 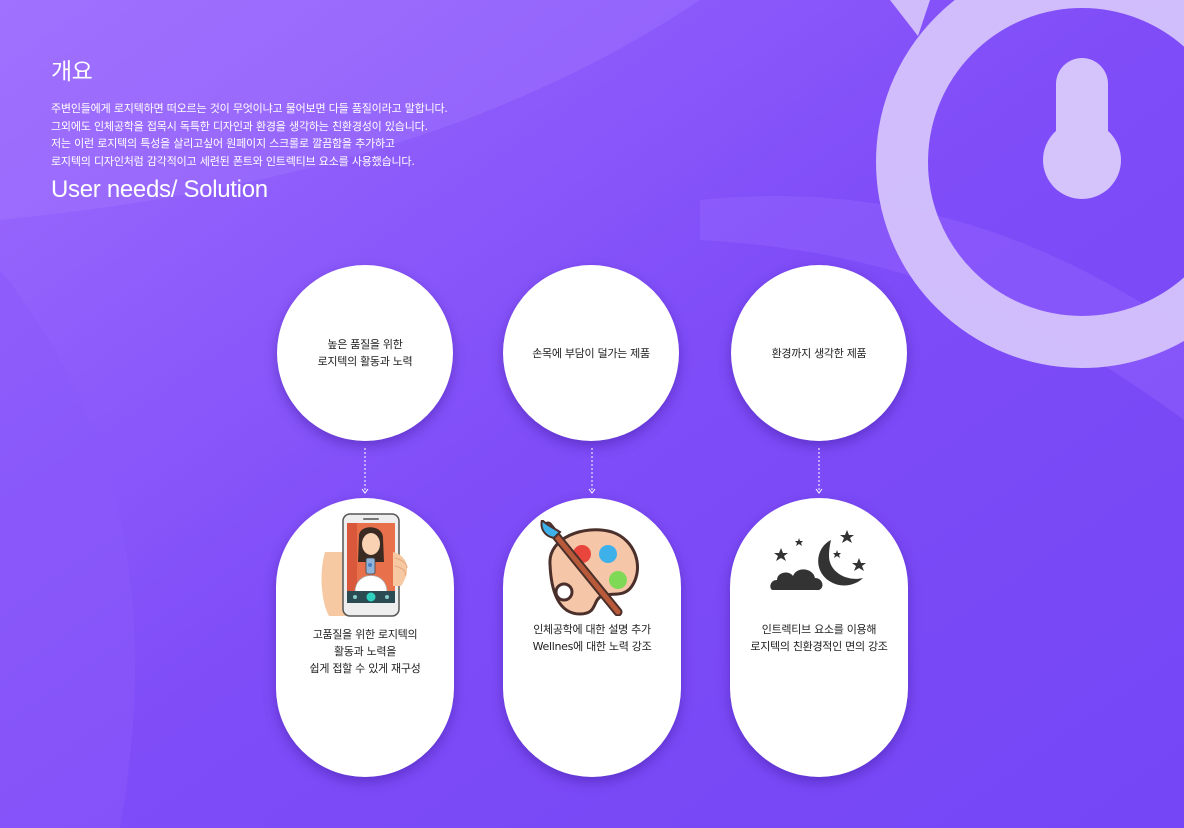 I want to click on solution-card-interactive: 인트렉티브 요소를 이용해 로지텍의 친환경적인 면의 강조, so click(x=819, y=637).